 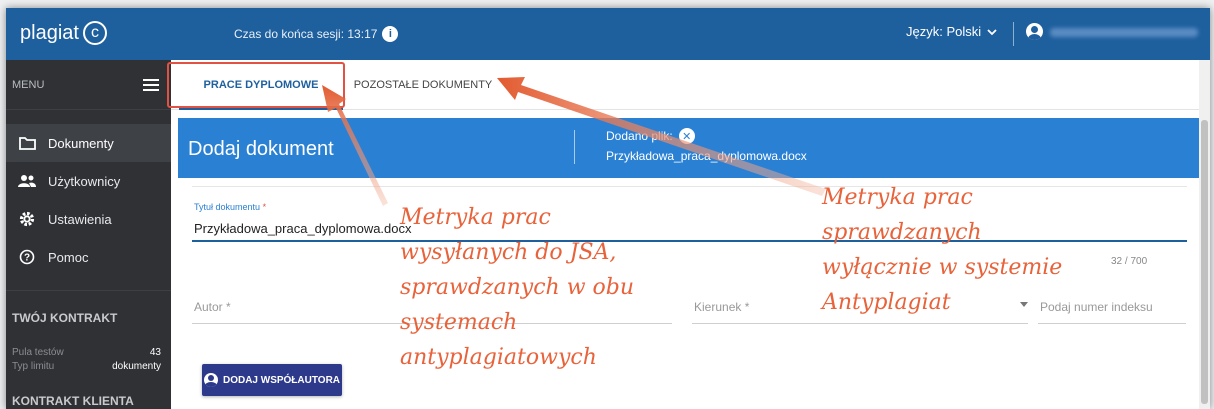 What do you see at coordinates (94, 33) in the screenshot?
I see `logo-mark: c` at bounding box center [94, 33].